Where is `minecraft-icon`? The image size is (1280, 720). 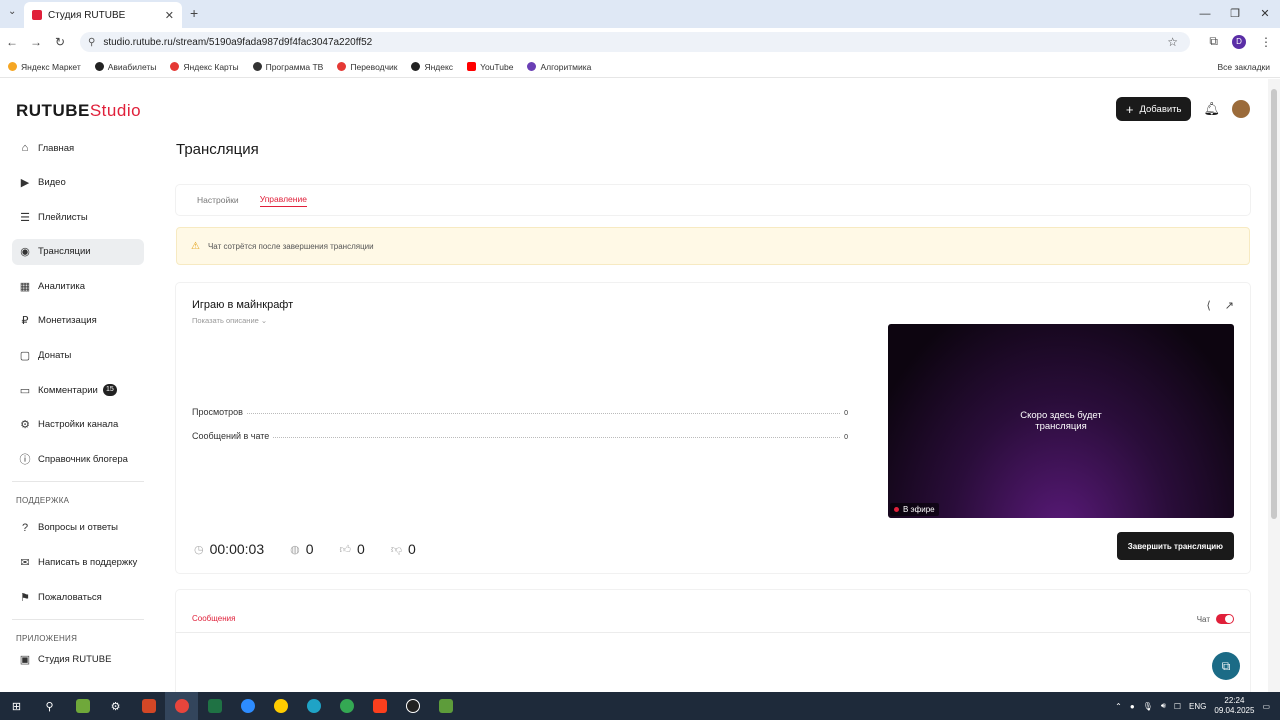
minecraft-icon is located at coordinates (445, 706).